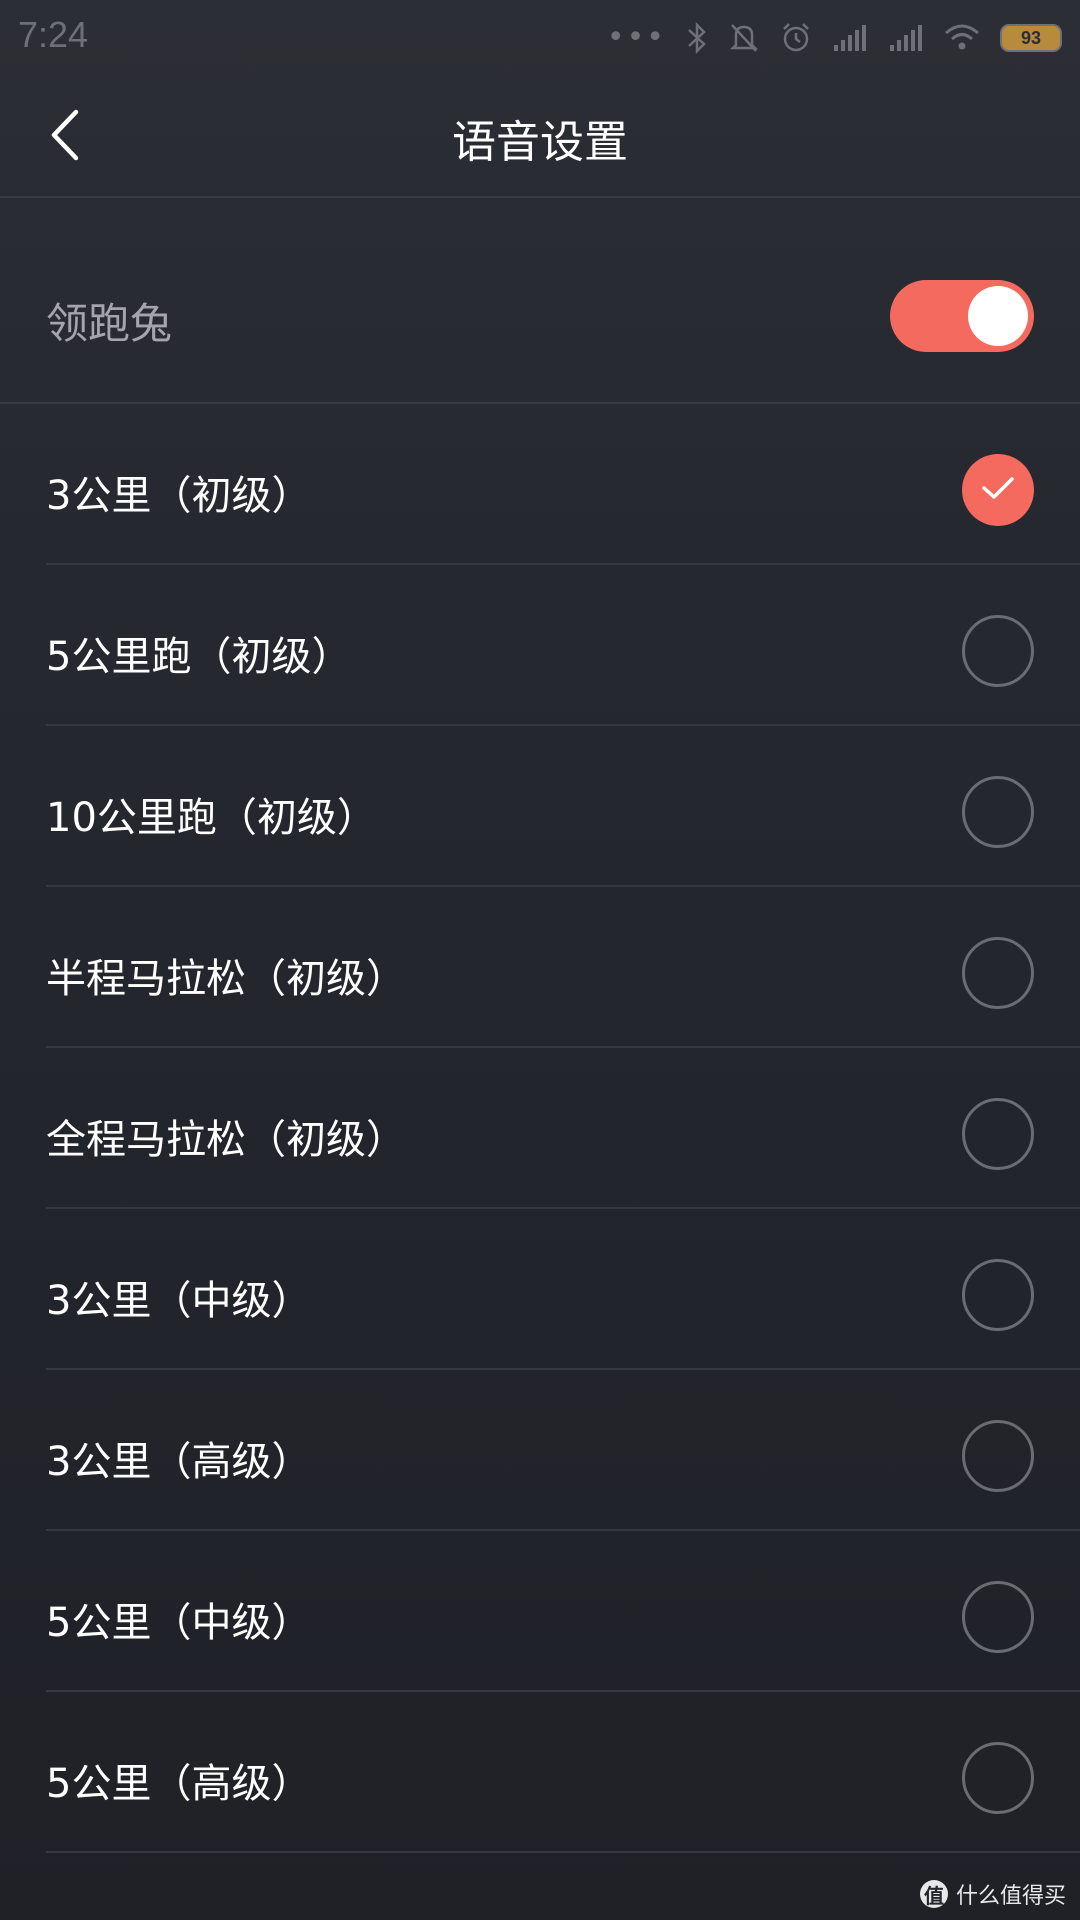  Describe the element at coordinates (636, 37) in the screenshot. I see `more-dots-icon: •••` at that location.